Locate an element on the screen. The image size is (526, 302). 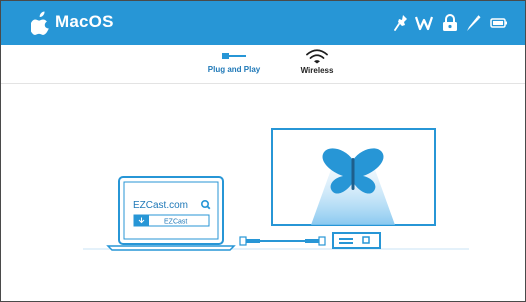
tab-wireless: Wireless is located at coordinates (317, 62).